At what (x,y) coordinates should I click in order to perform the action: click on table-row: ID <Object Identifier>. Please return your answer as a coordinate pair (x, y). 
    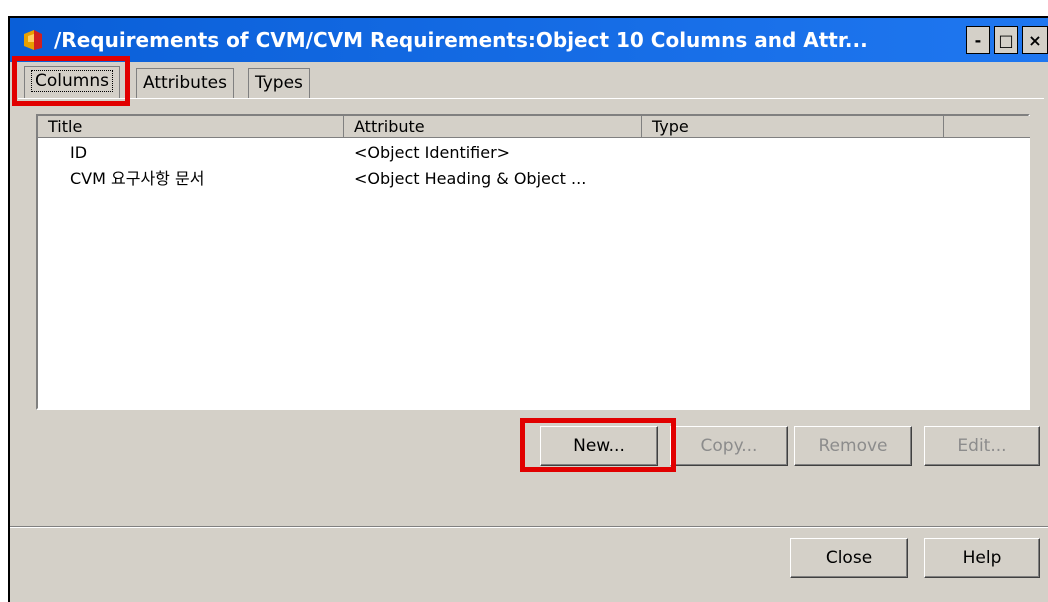
    Looking at the image, I should click on (533, 154).